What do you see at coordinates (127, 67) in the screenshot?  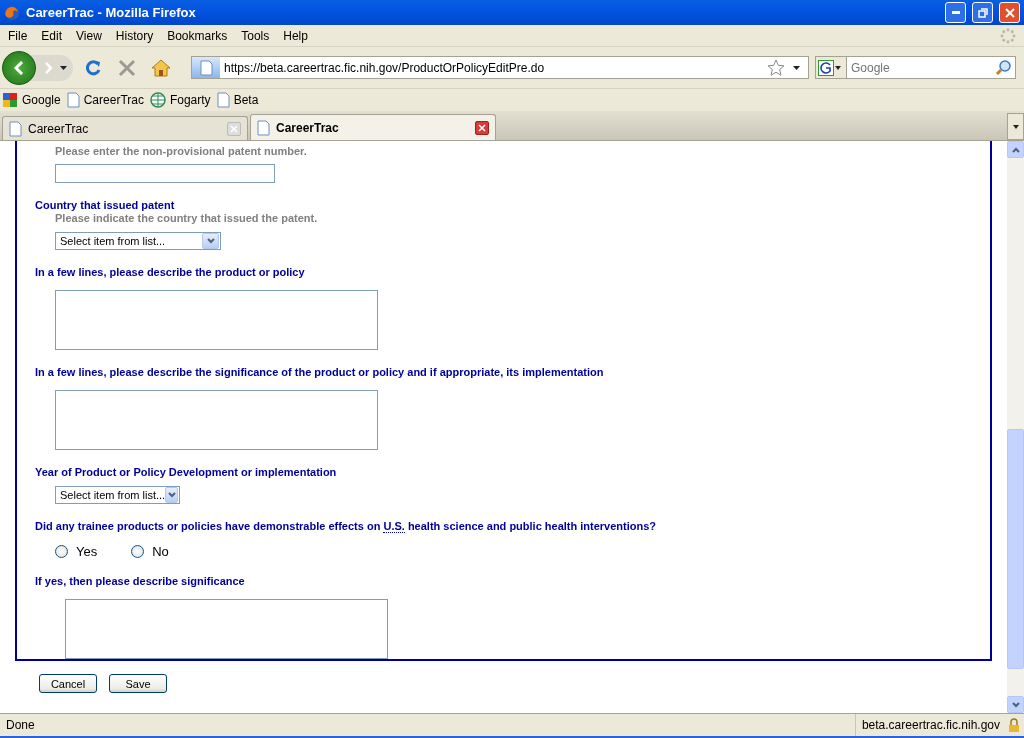 I see `stop-icon` at bounding box center [127, 67].